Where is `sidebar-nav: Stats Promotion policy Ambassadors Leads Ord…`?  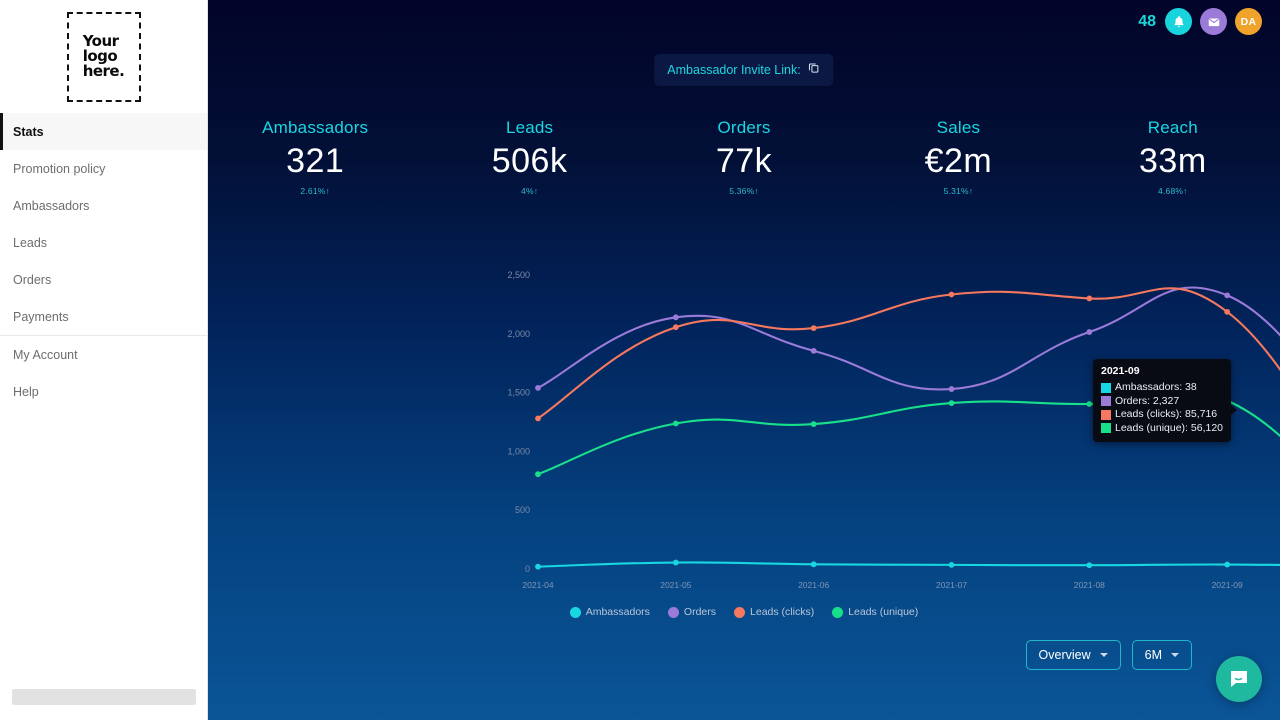
sidebar-nav: Stats Promotion policy Ambassadors Leads Ord… is located at coordinates (103, 261).